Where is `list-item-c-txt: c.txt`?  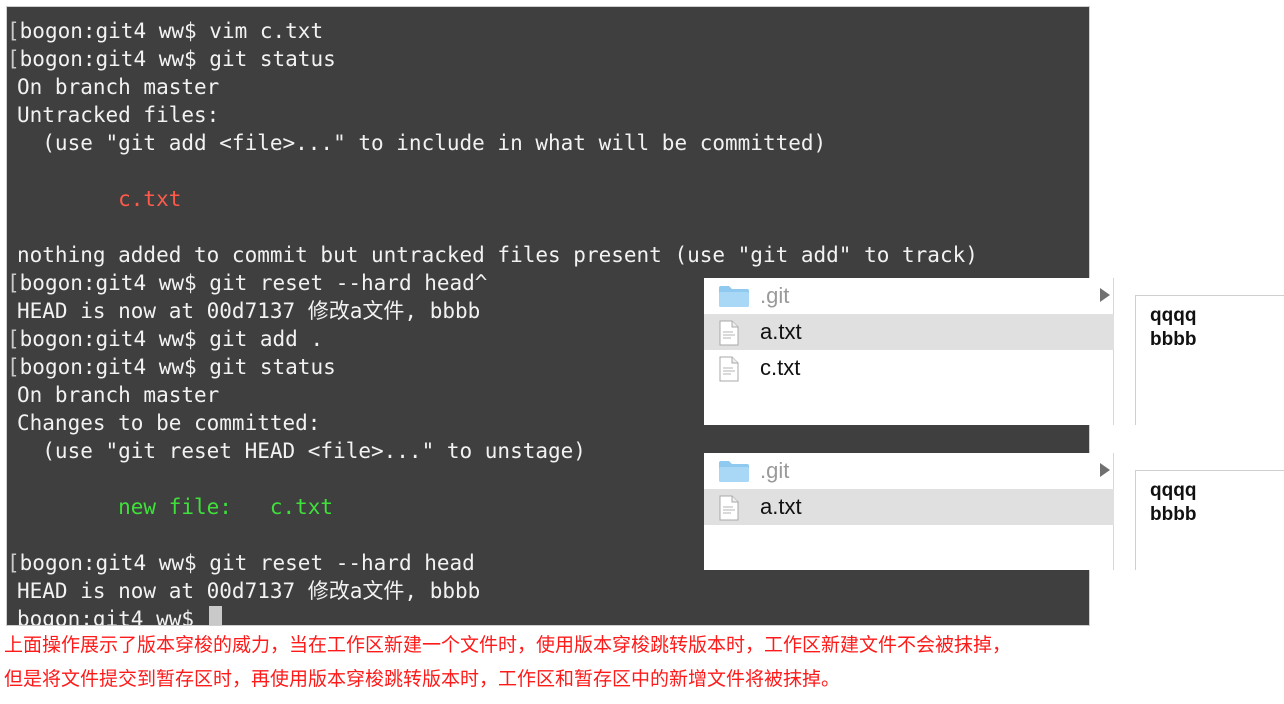 list-item-c-txt: c.txt is located at coordinates (909, 368).